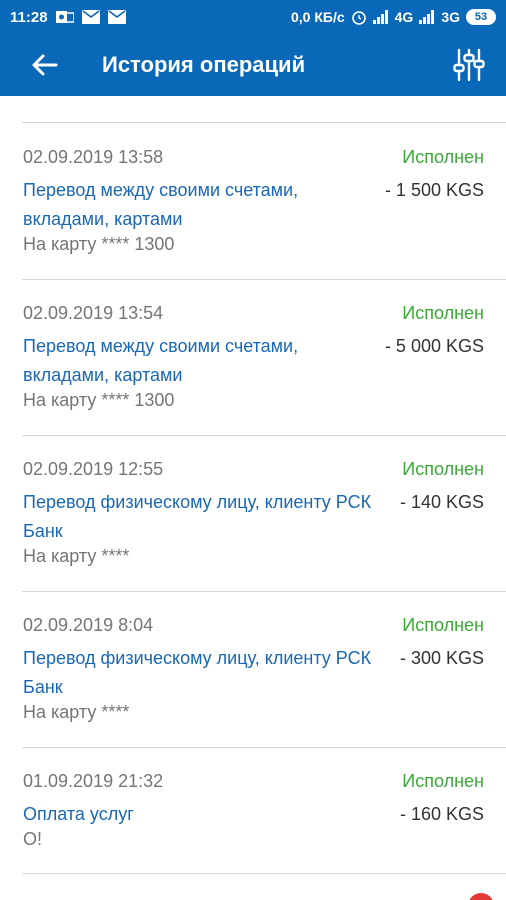 This screenshot has height=900, width=506. I want to click on status-time: 11:28, so click(29, 17).